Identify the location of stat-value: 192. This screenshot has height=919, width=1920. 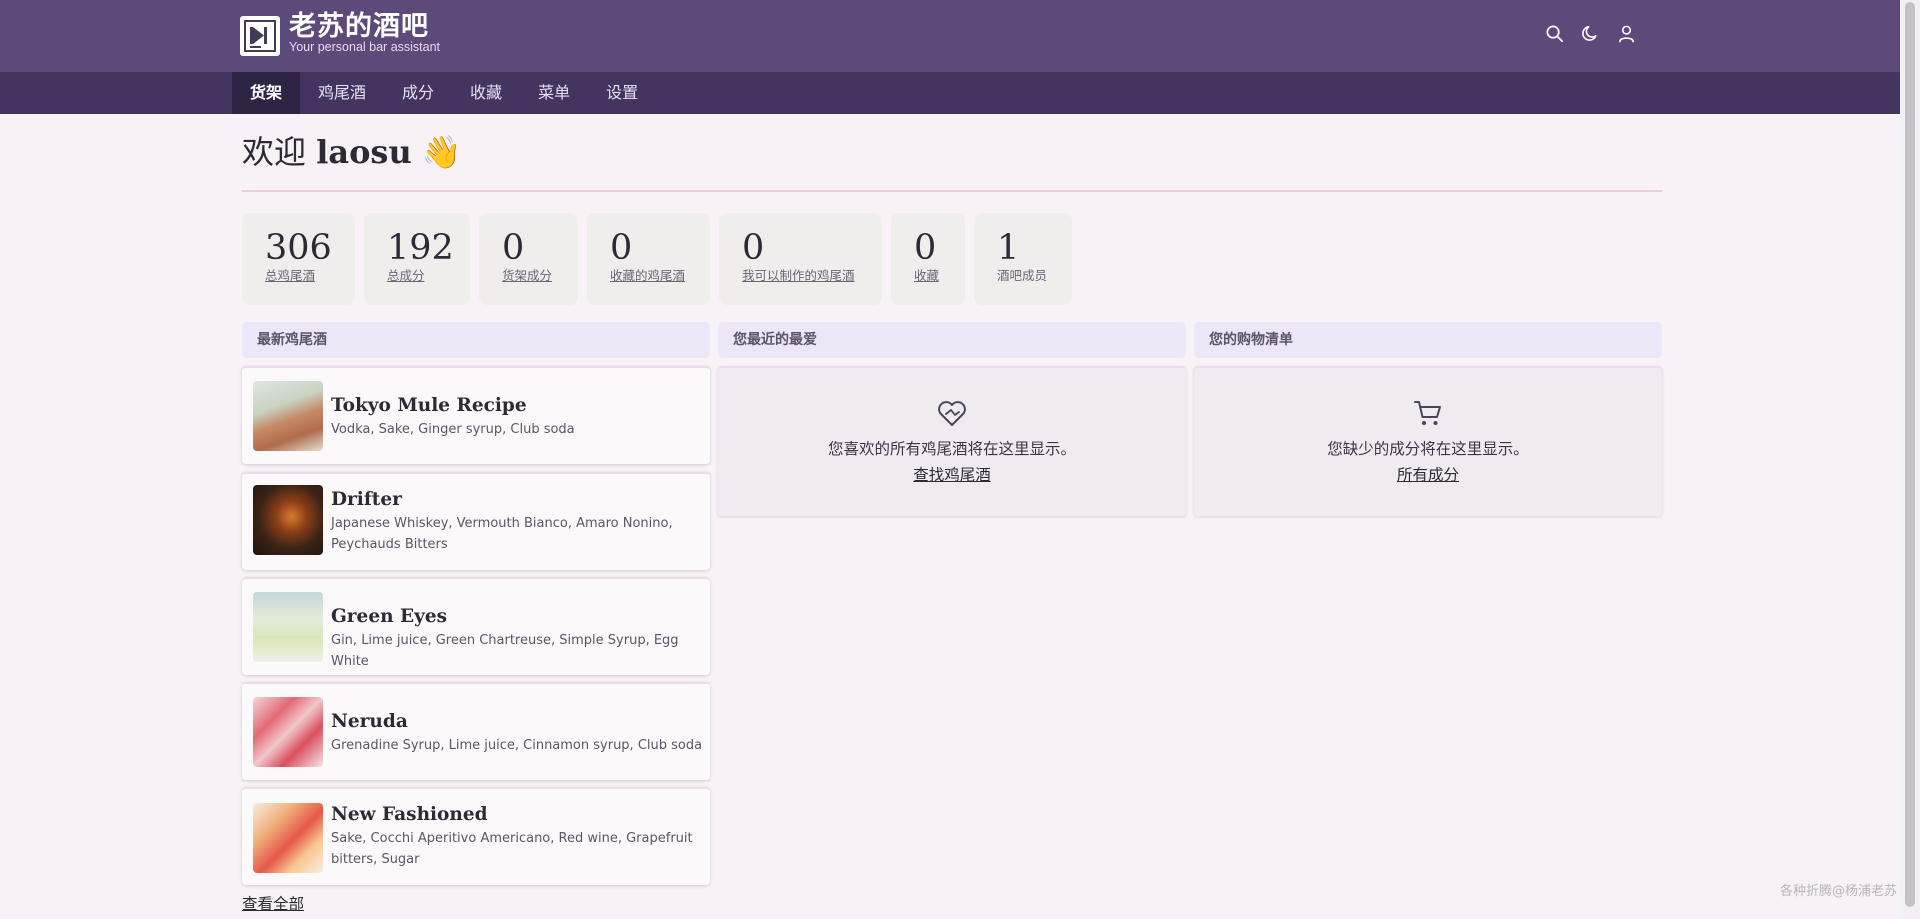
(420, 248).